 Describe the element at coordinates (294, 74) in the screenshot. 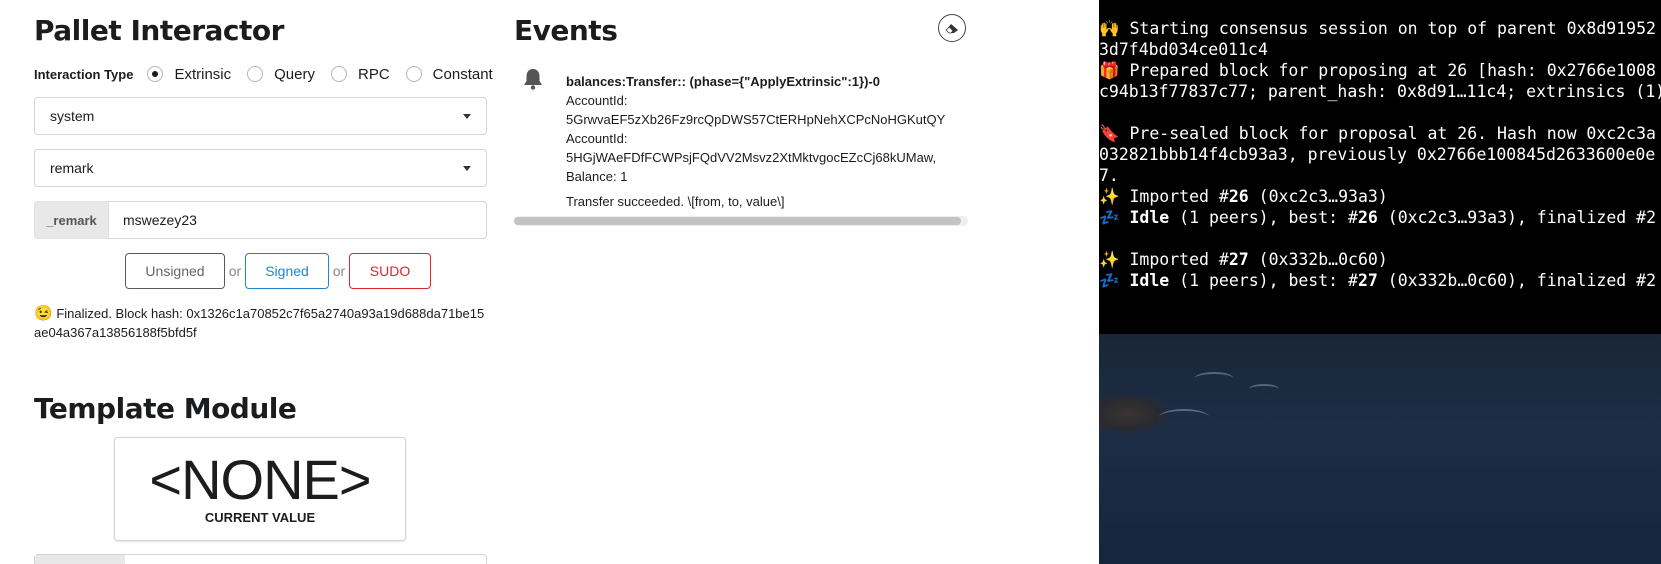

I see `radio-query-label: Query` at that location.